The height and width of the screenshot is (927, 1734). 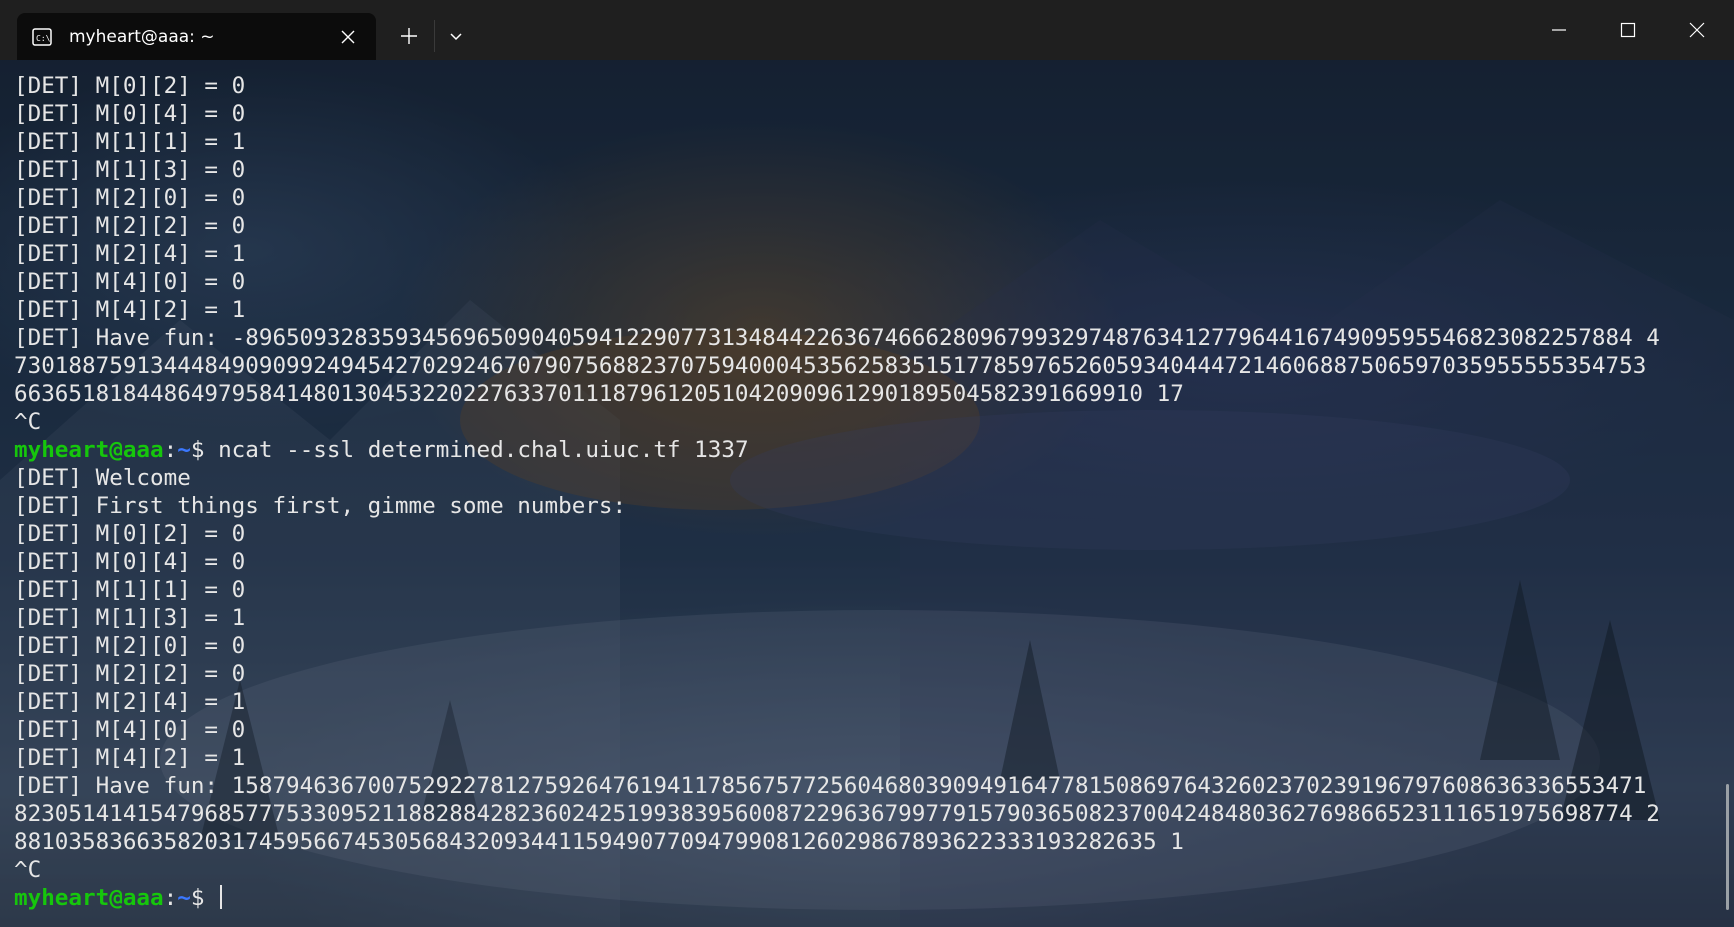 I want to click on plus-icon, so click(x=409, y=36).